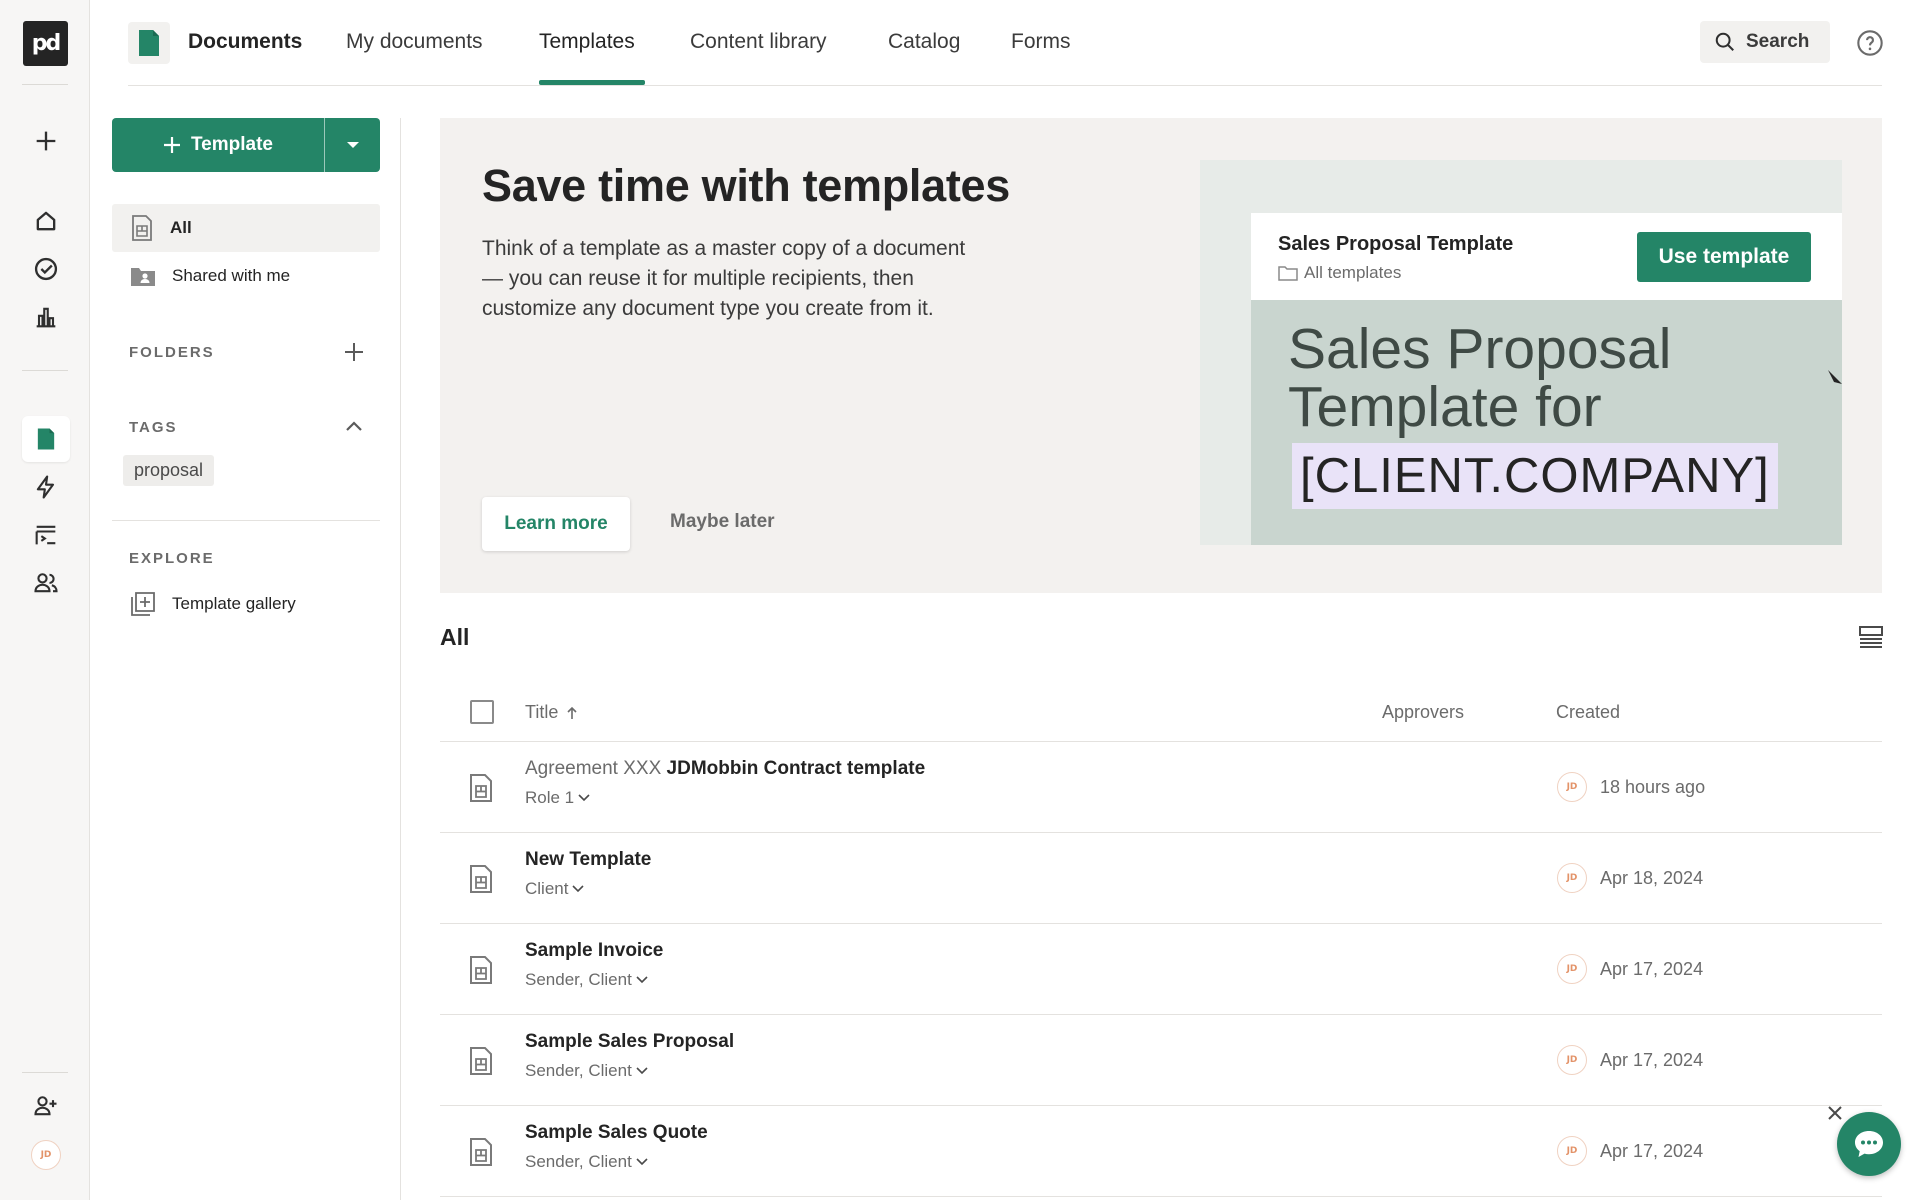  Describe the element at coordinates (45, 43) in the screenshot. I see `pandadoc-logo: pd` at that location.